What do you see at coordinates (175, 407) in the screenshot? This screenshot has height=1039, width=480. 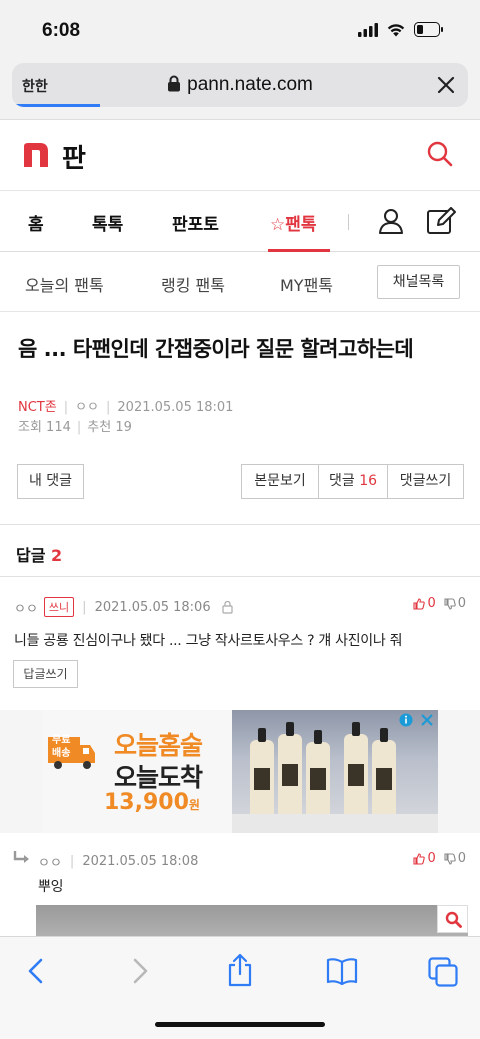 I see `post-datetime: 2021.05.05 18:01` at bounding box center [175, 407].